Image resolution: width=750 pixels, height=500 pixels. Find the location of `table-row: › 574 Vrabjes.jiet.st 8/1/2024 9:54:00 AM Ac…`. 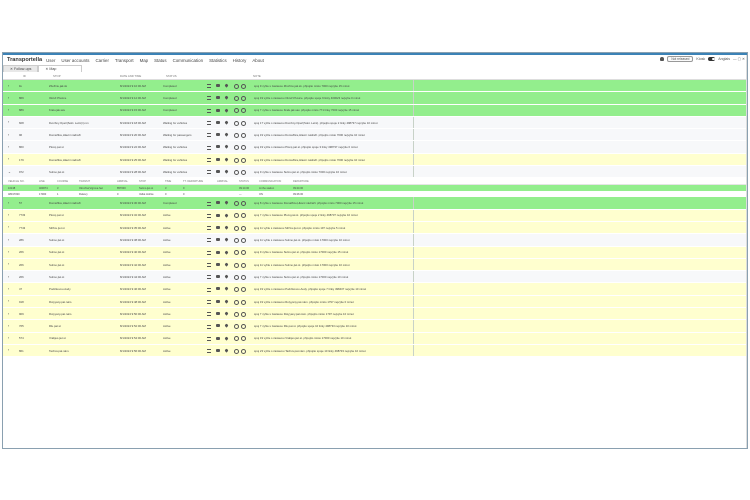

table-row: › 574 Vrabjes.jiet.st 8/1/2024 9:54:00 AM Ac… is located at coordinates (375, 338).